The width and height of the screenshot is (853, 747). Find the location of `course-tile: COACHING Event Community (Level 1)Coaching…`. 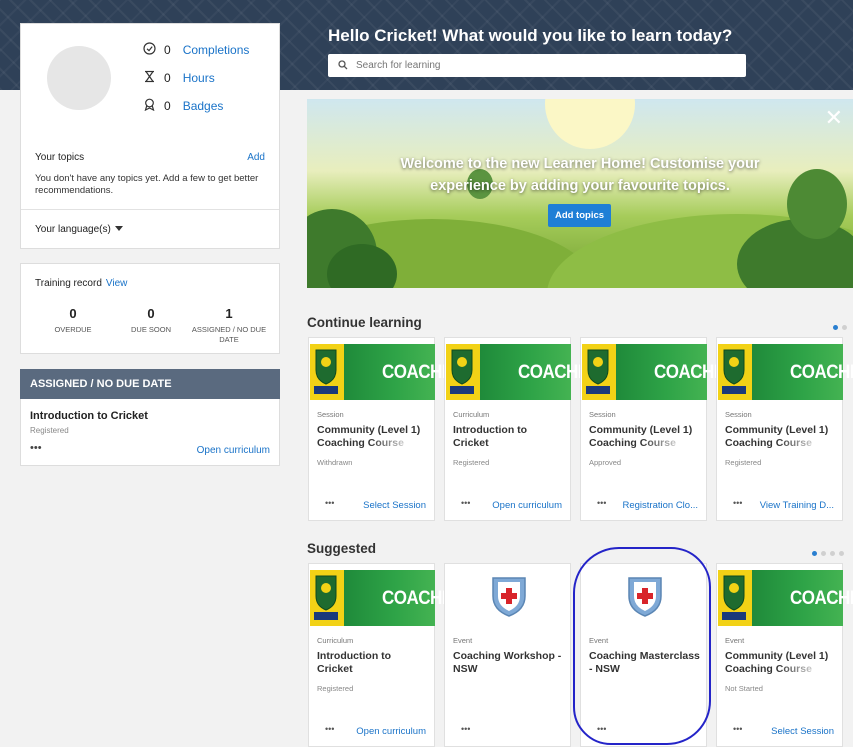

course-tile: COACHING Event Community (Level 1)Coaching… is located at coordinates (784, 655).